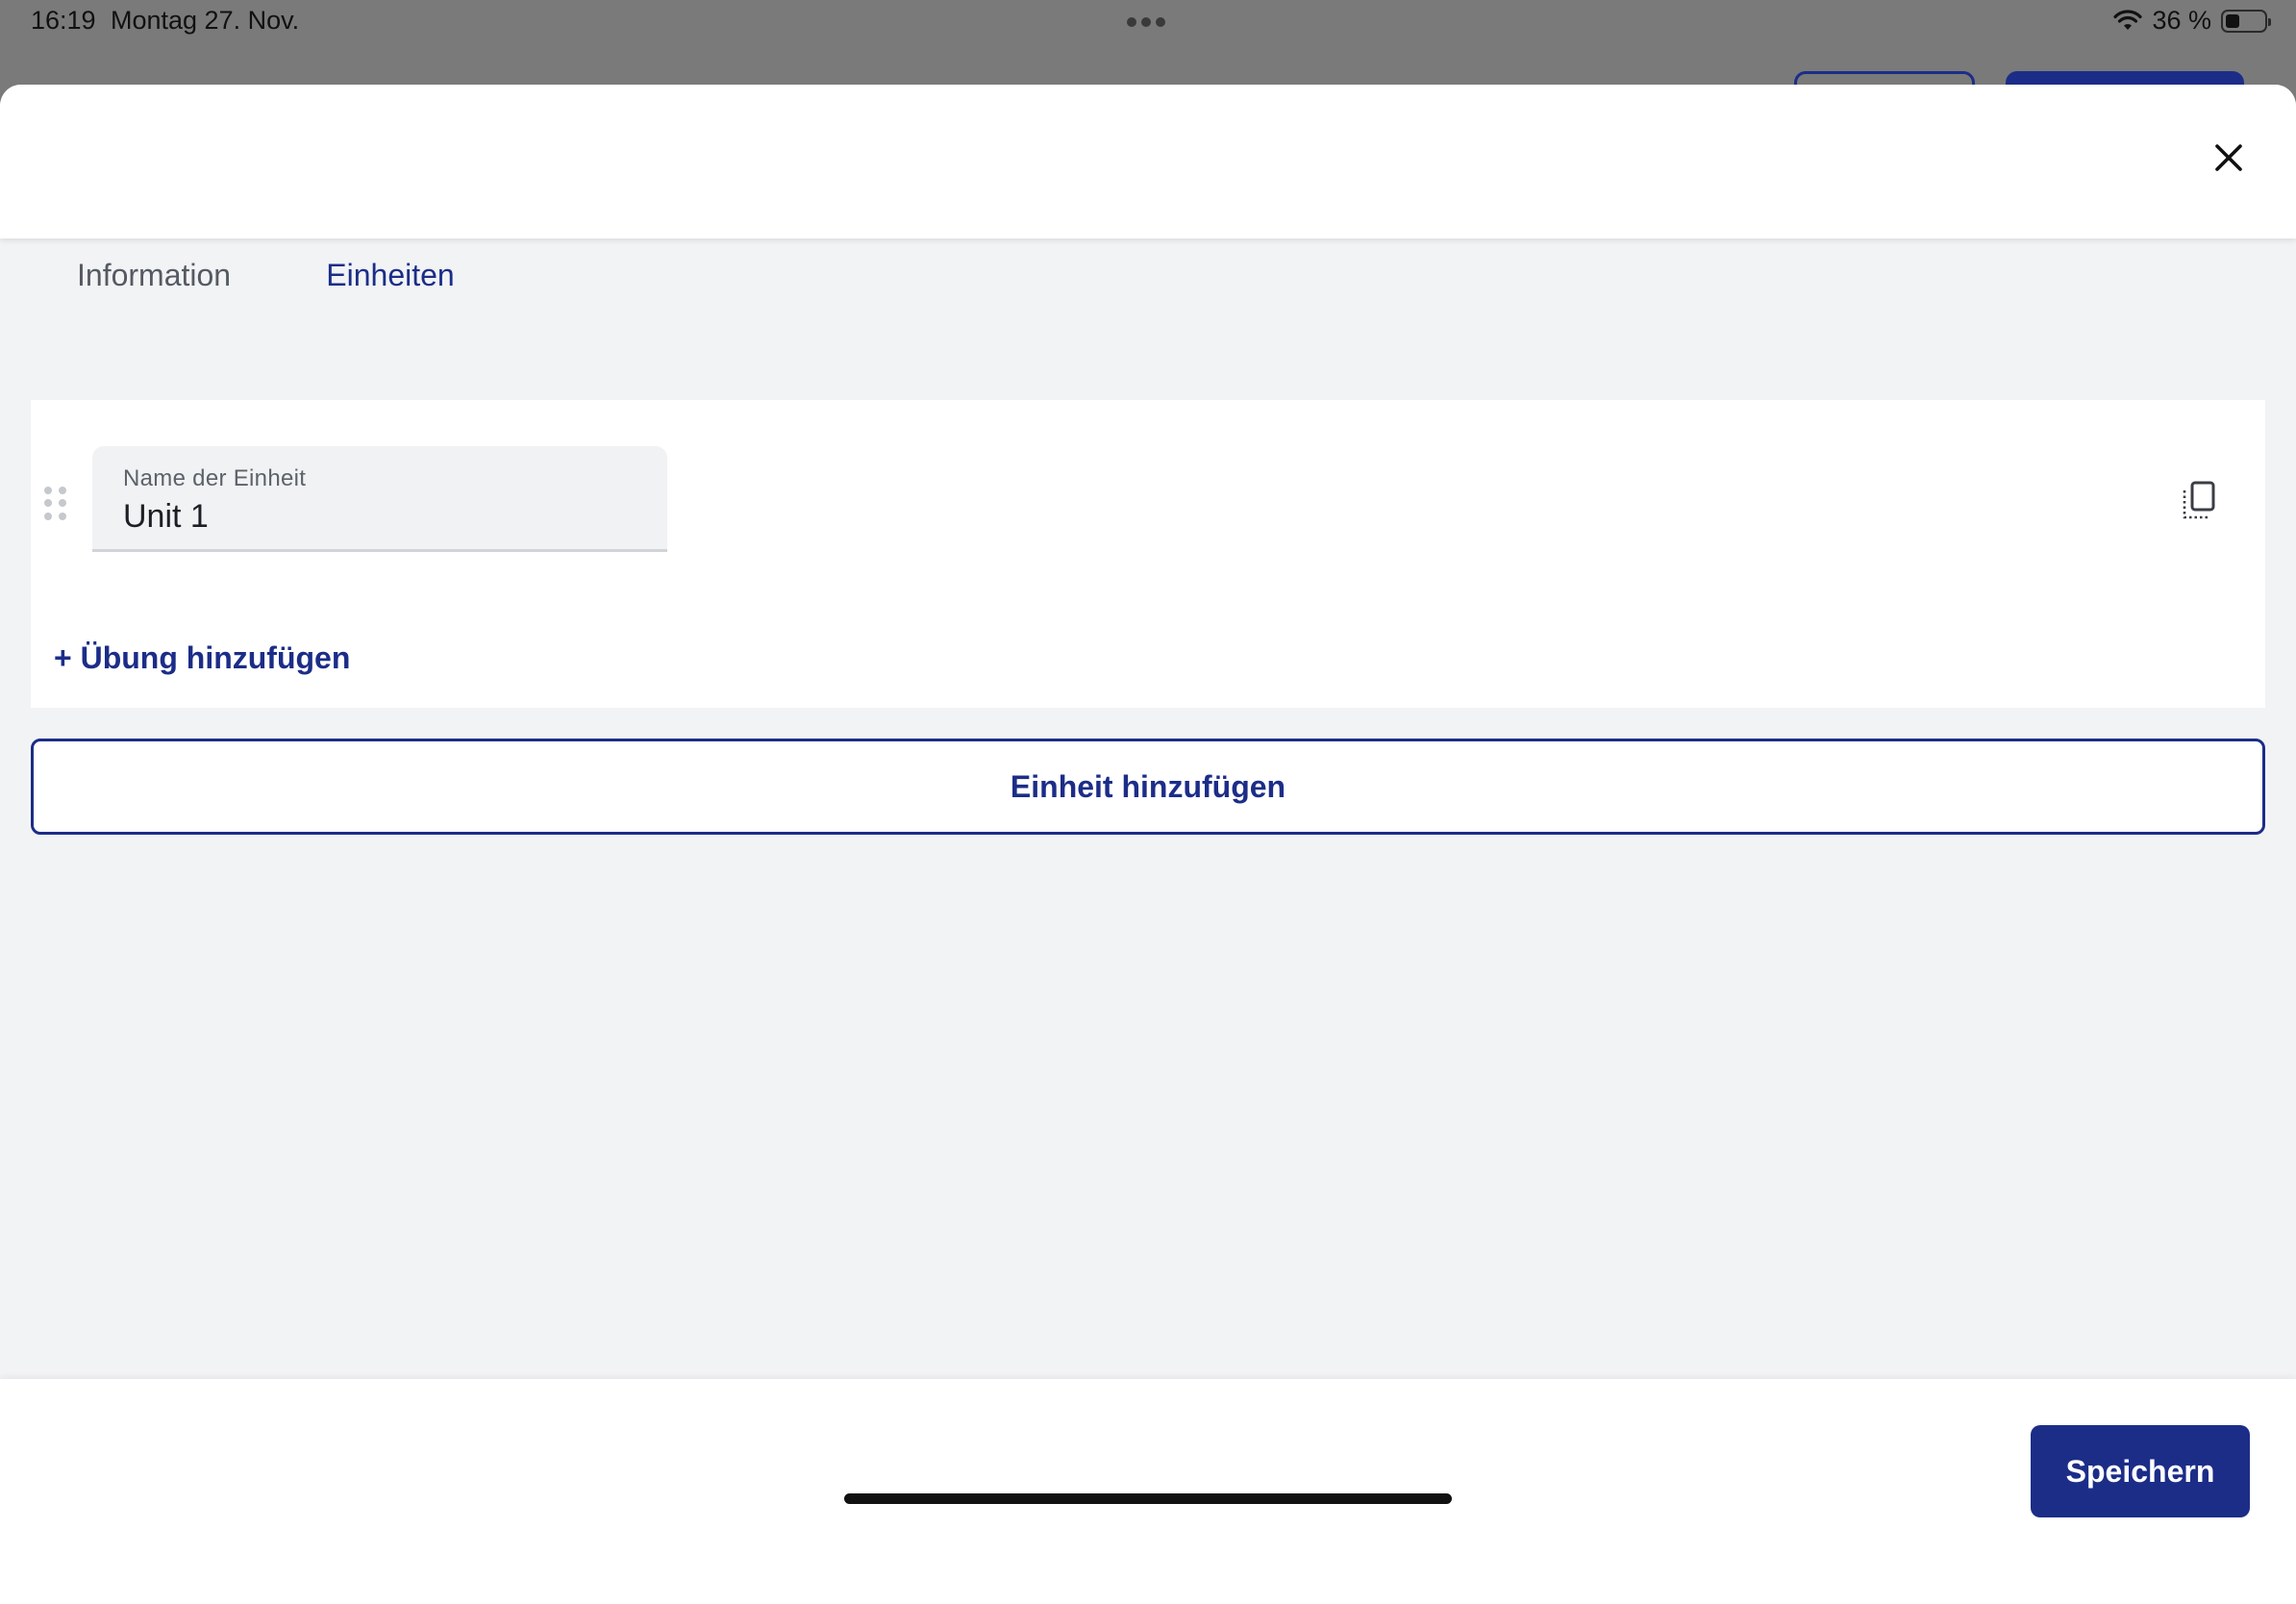 This screenshot has width=2296, height=1604. What do you see at coordinates (2140, 1471) in the screenshot?
I see `save-button: Speichern` at bounding box center [2140, 1471].